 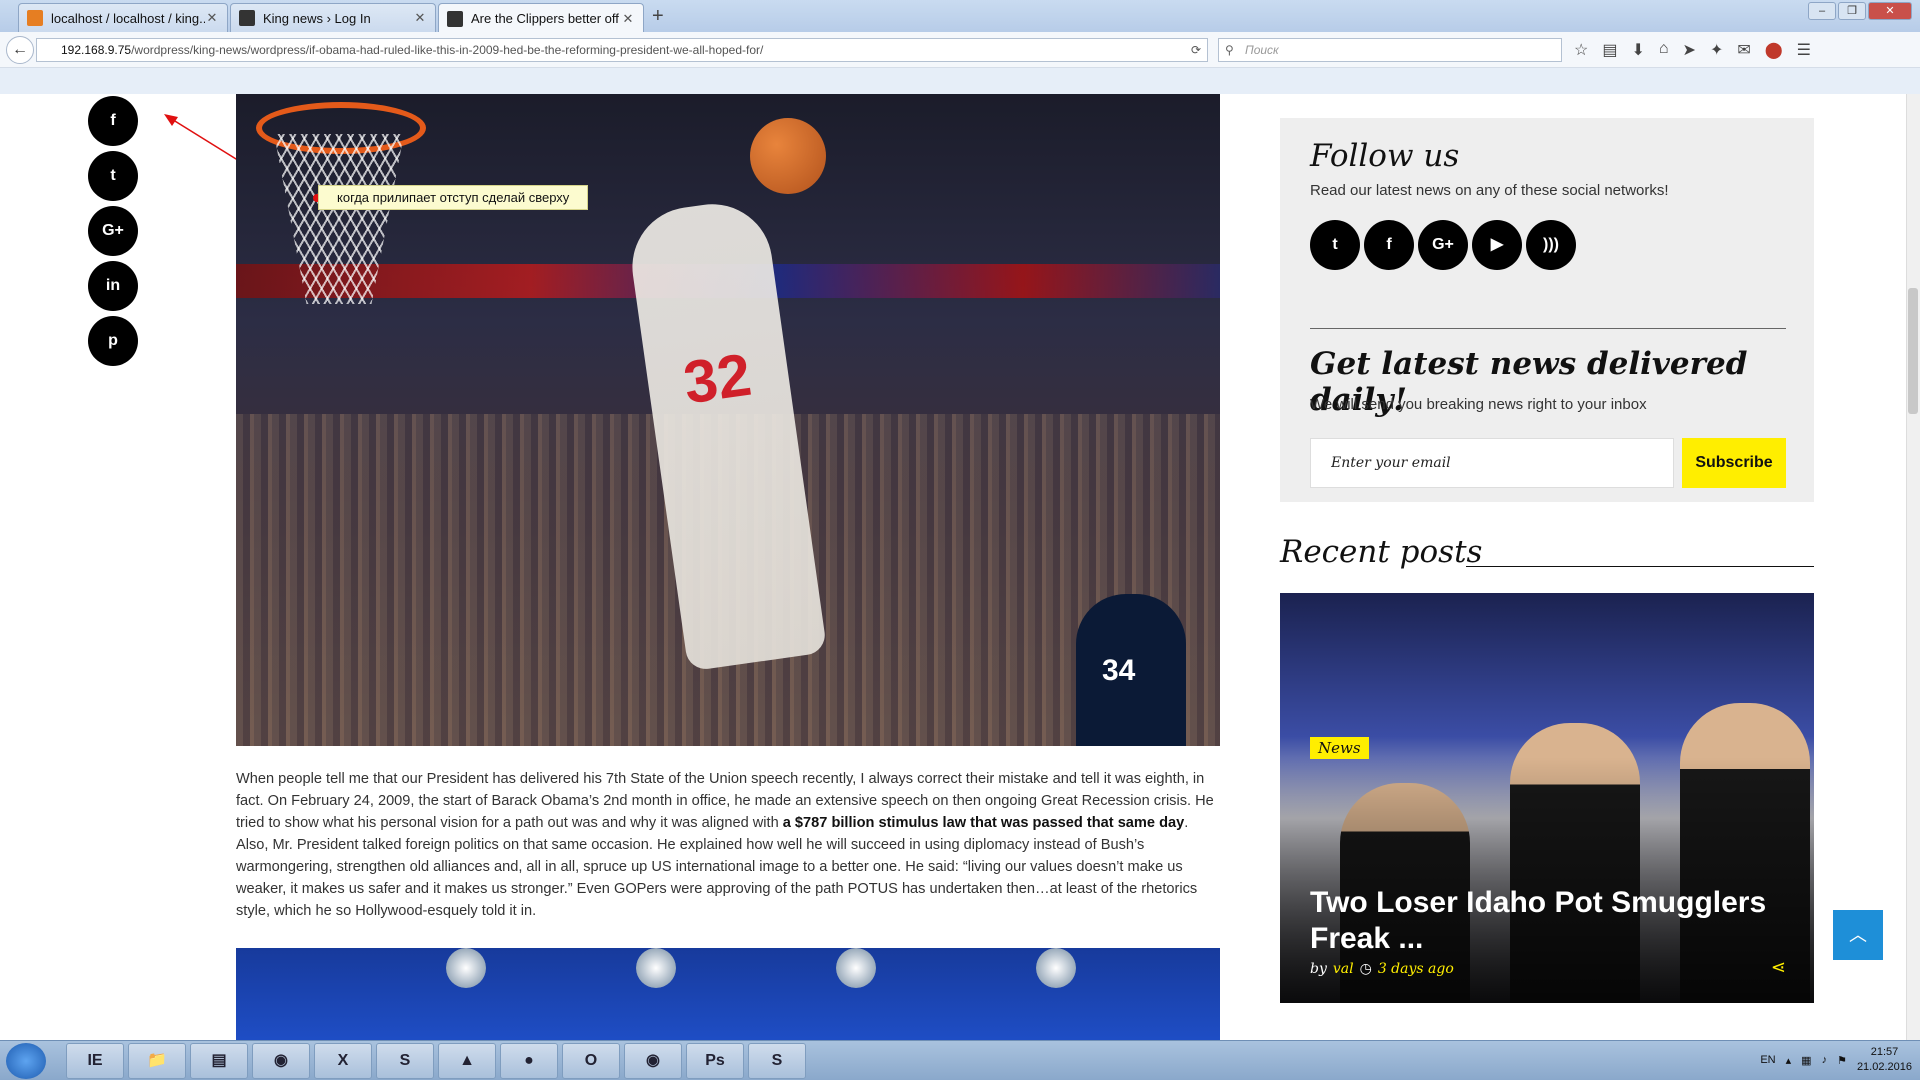 I want to click on share-icon: ⋖, so click(x=1778, y=967).